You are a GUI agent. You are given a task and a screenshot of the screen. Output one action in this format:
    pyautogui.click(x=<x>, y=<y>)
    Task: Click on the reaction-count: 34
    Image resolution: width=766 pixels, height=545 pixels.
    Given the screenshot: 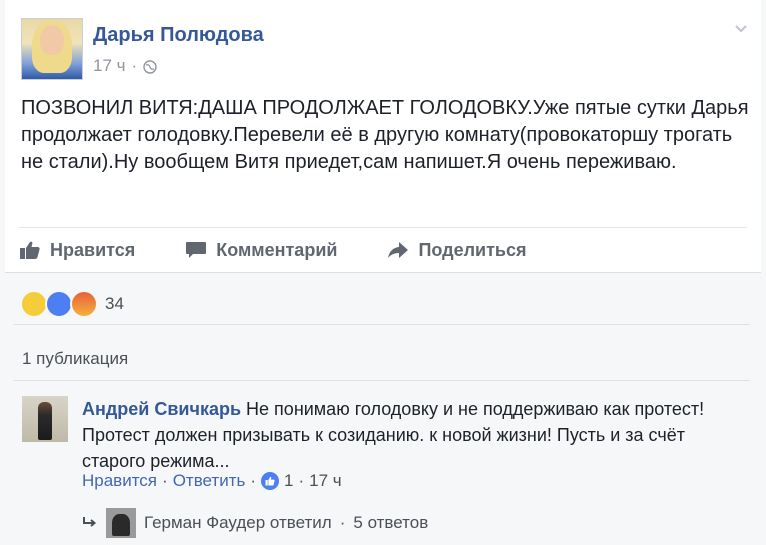 What is the action you would take?
    pyautogui.click(x=114, y=303)
    